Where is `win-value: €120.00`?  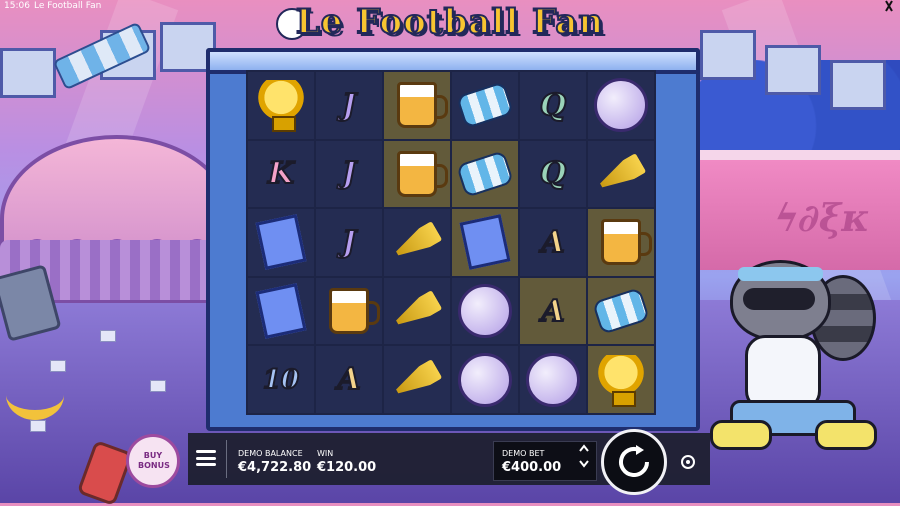 win-value: €120.00 is located at coordinates (347, 467).